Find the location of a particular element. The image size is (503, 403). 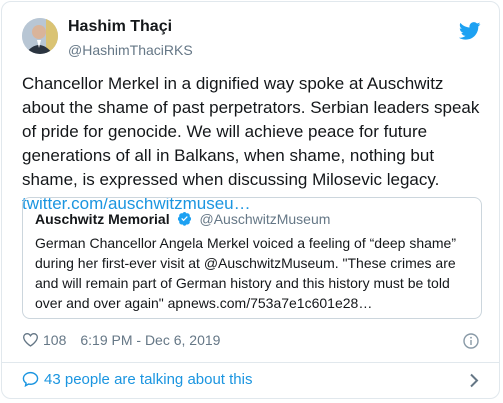

timestamp: 6:19 PM - Dec 6, 2019 is located at coordinates (150, 340).